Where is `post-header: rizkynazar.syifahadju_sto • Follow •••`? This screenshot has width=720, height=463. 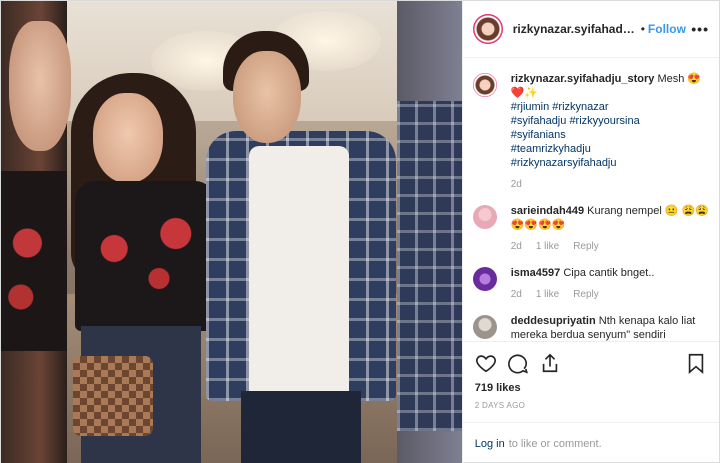 post-header: rizkynazar.syifahadju_sto • Follow ••• is located at coordinates (590, 29).